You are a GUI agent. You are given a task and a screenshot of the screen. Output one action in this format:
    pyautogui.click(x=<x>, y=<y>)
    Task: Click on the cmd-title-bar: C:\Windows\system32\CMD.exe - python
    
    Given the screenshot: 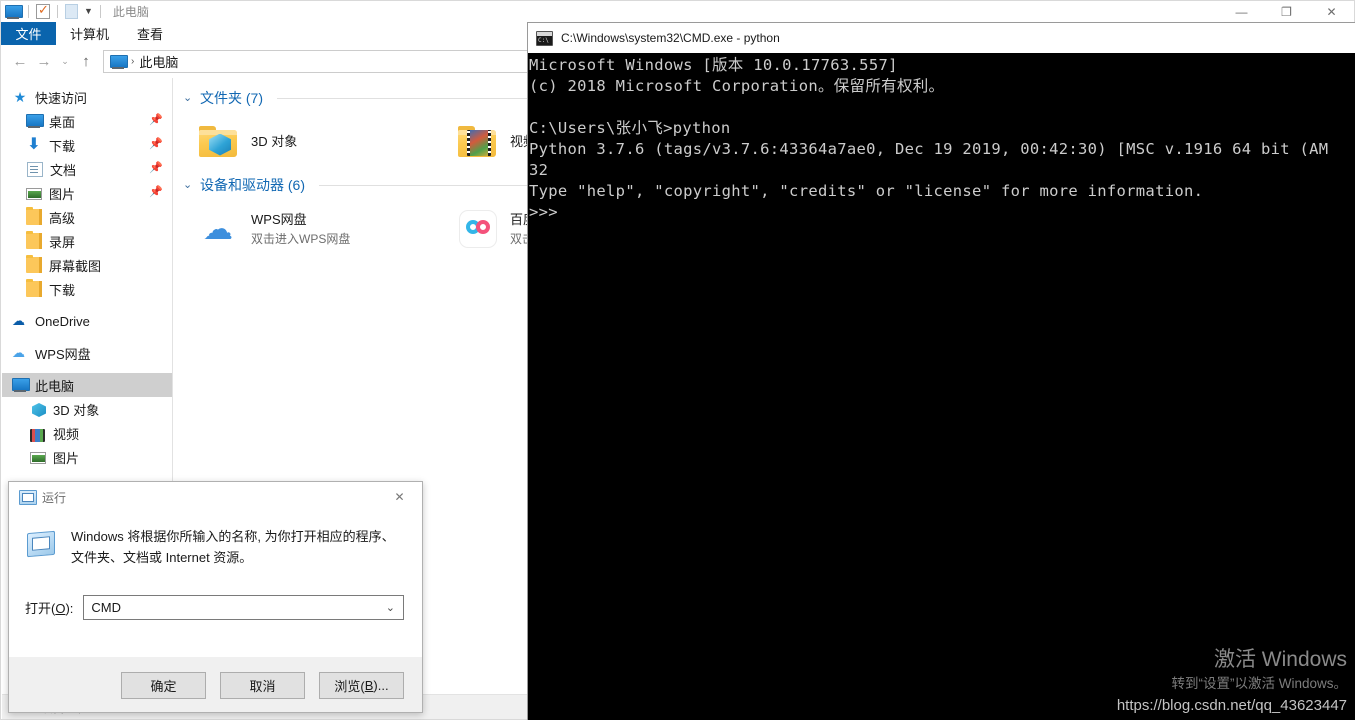 What is the action you would take?
    pyautogui.click(x=941, y=38)
    